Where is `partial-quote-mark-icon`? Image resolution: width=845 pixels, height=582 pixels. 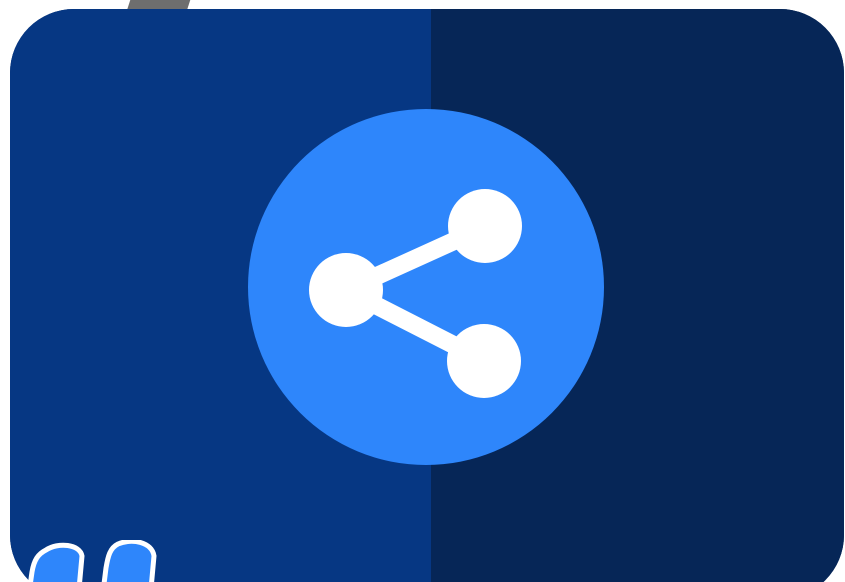 partial-quote-mark-icon is located at coordinates (92, 561).